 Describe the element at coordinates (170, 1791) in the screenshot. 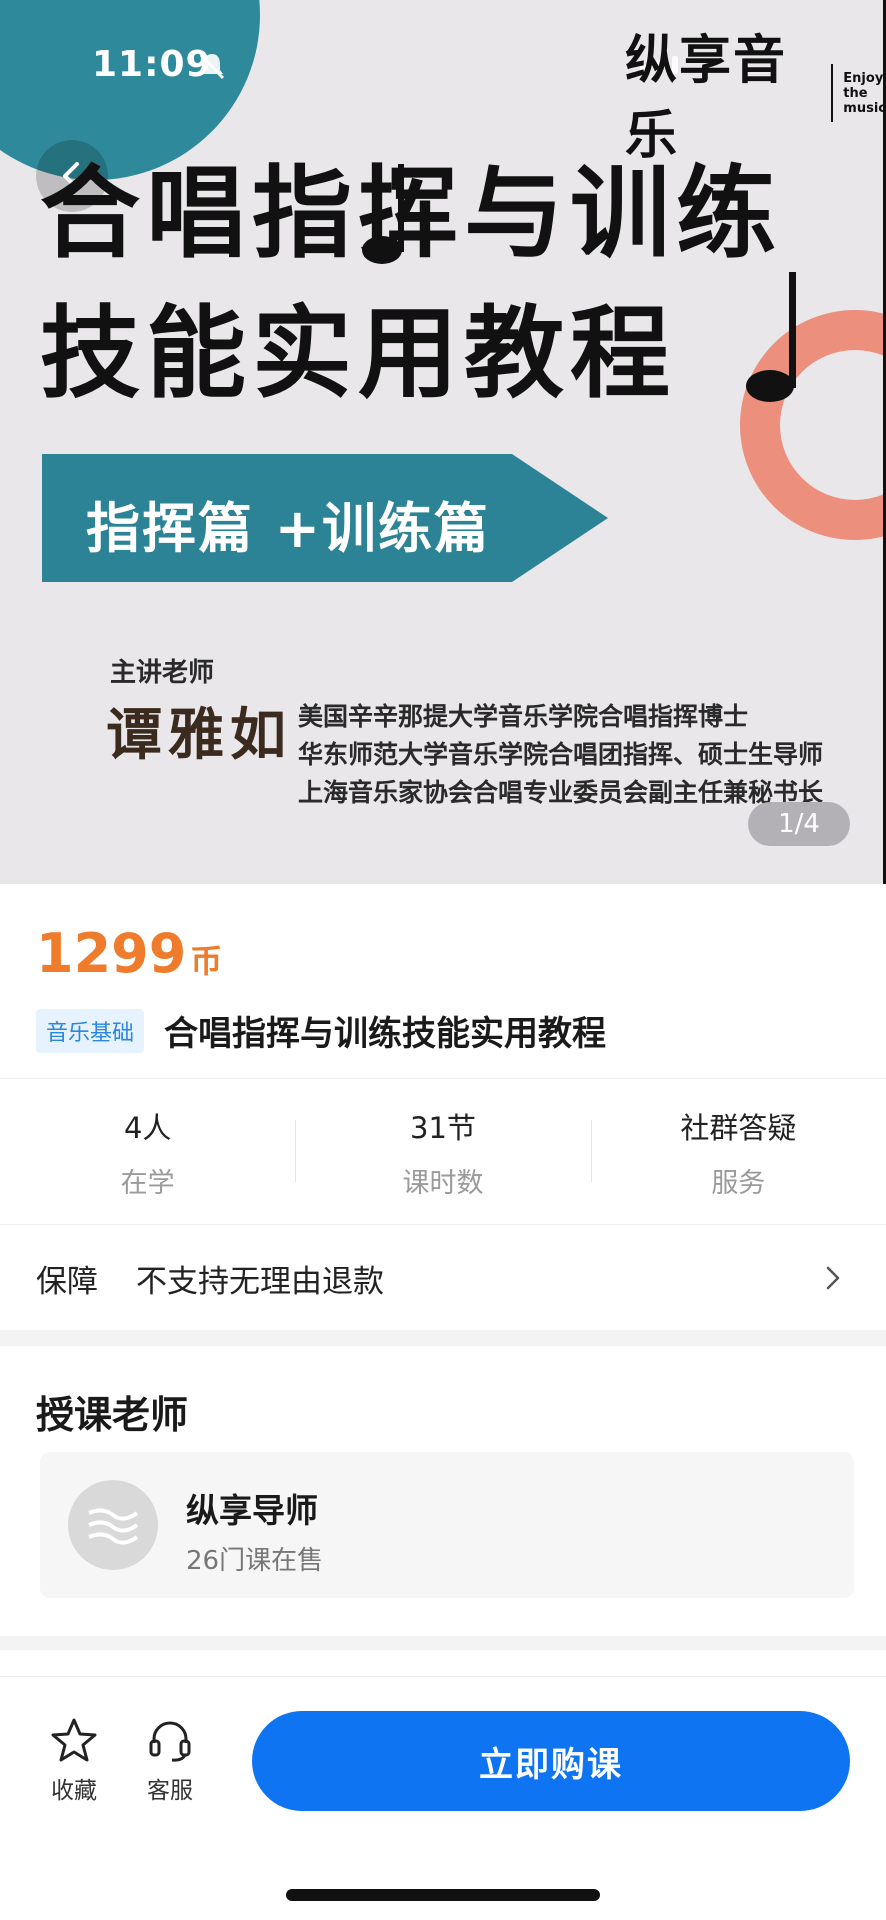

I see `service-label: 客服` at that location.